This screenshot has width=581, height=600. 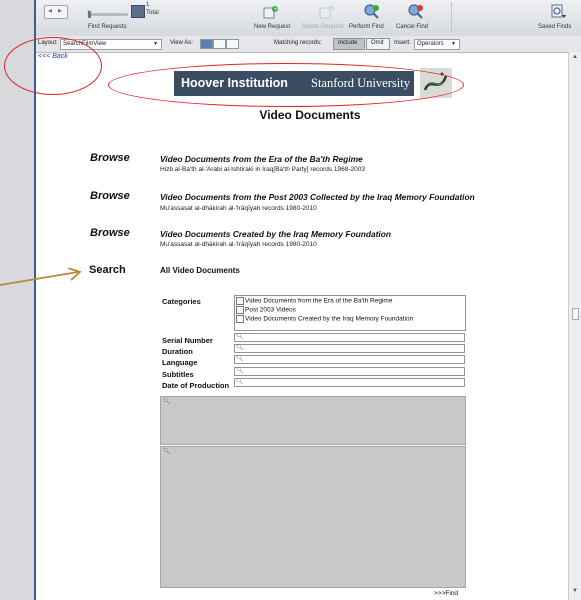 I want to click on vertical-scrollbar: ▲ ▼, so click(x=574, y=326).